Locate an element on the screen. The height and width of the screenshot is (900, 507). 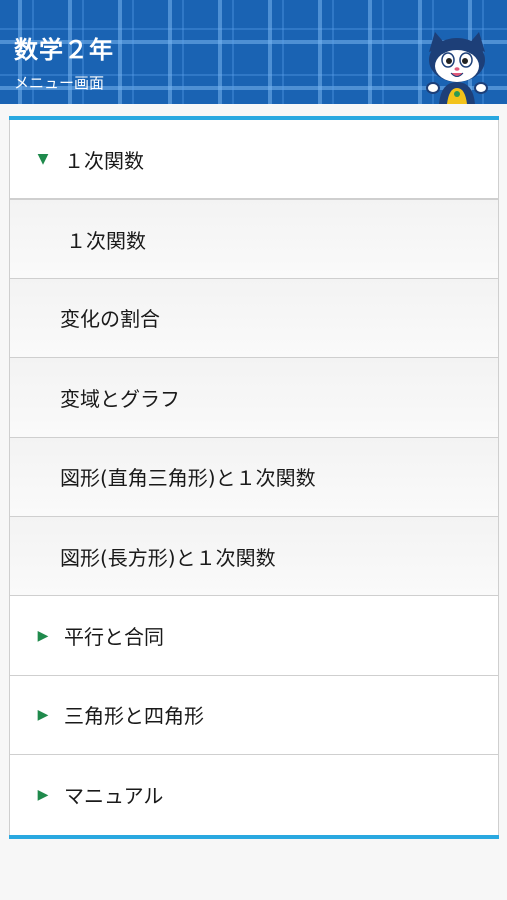
app-title: 数学２年 is located at coordinates (64, 50).